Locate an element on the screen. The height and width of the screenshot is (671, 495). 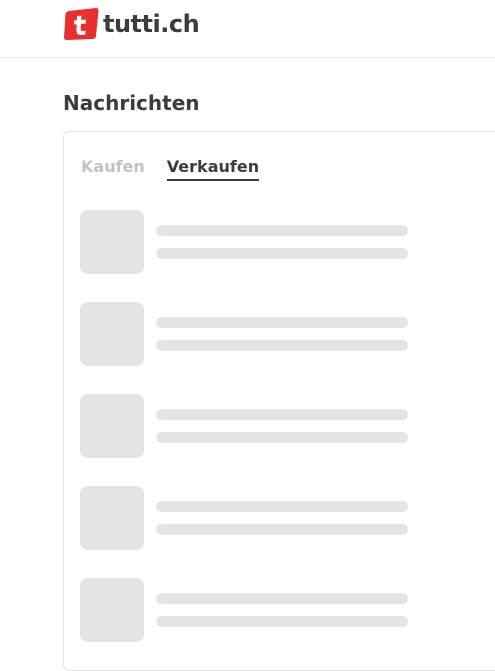
top-header: tutti.ch is located at coordinates (247, 29).